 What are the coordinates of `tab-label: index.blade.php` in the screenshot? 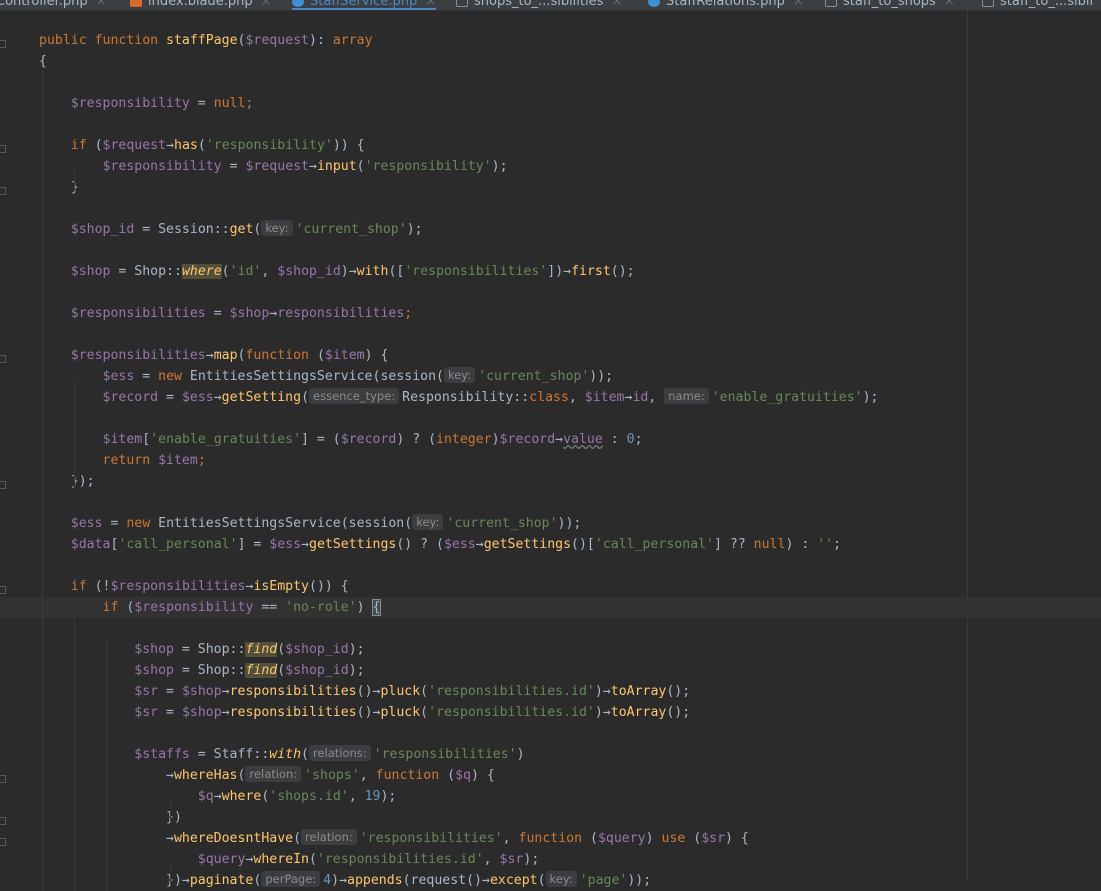 It's located at (200, 4).